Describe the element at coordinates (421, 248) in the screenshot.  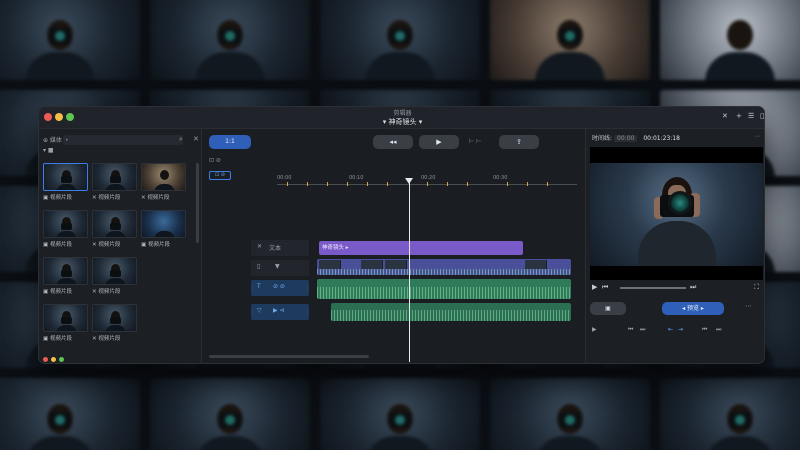
I see `title-clip: 神奇镜头 ▸` at that location.